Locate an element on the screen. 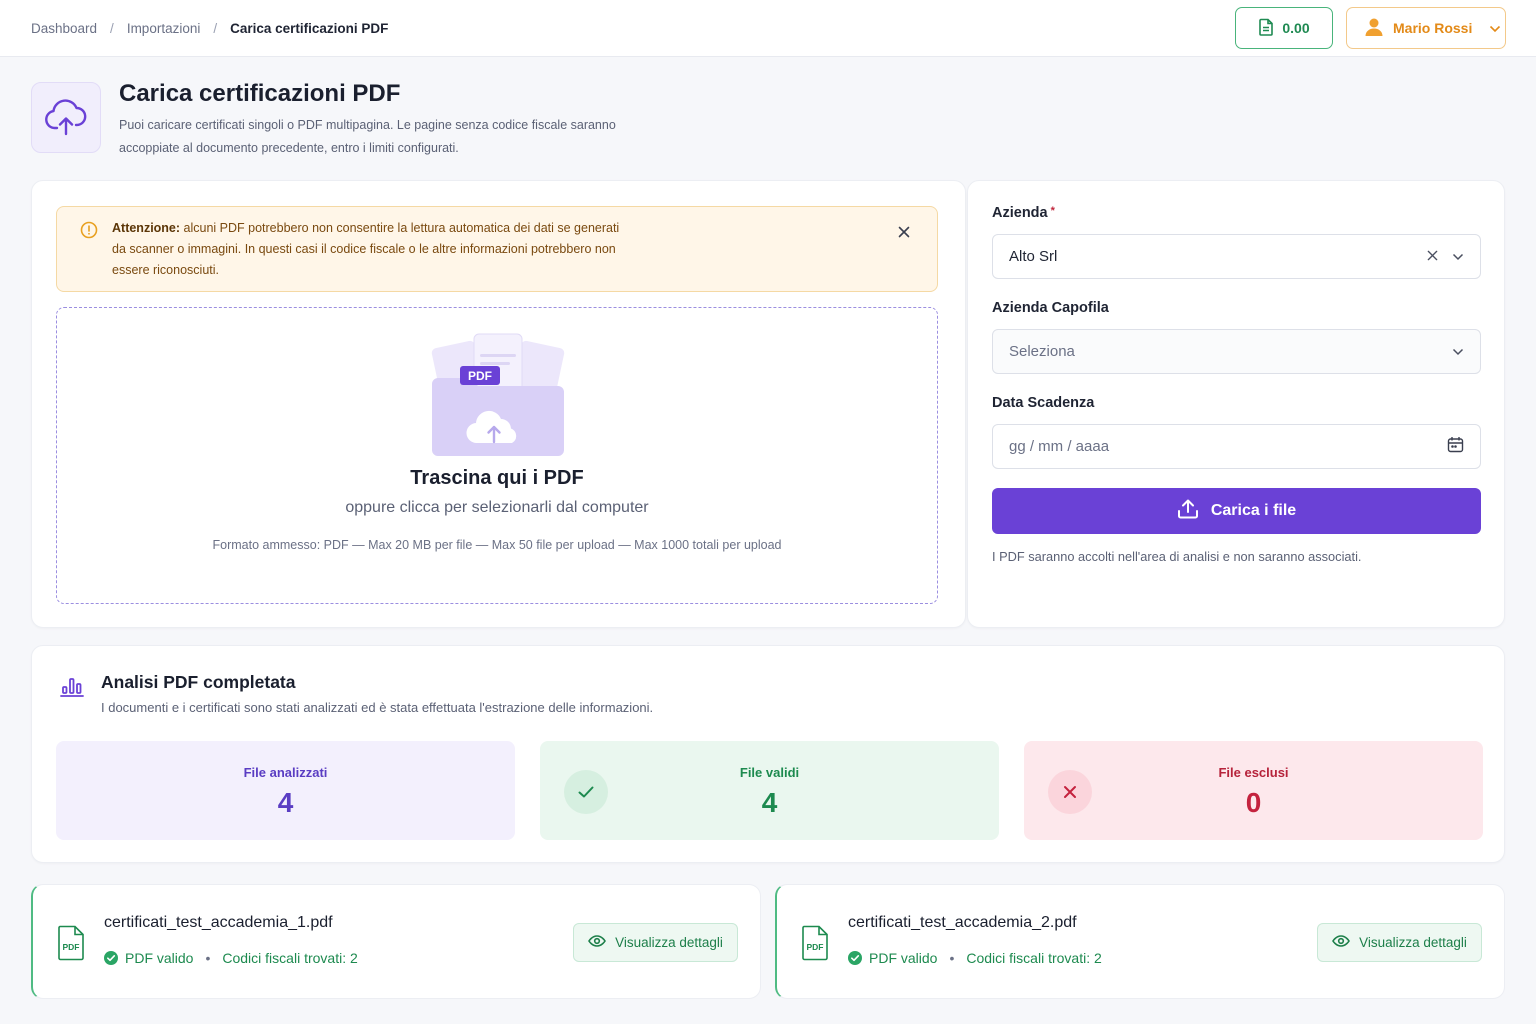 The width and height of the screenshot is (1536, 1024). close-icon is located at coordinates (904, 232).